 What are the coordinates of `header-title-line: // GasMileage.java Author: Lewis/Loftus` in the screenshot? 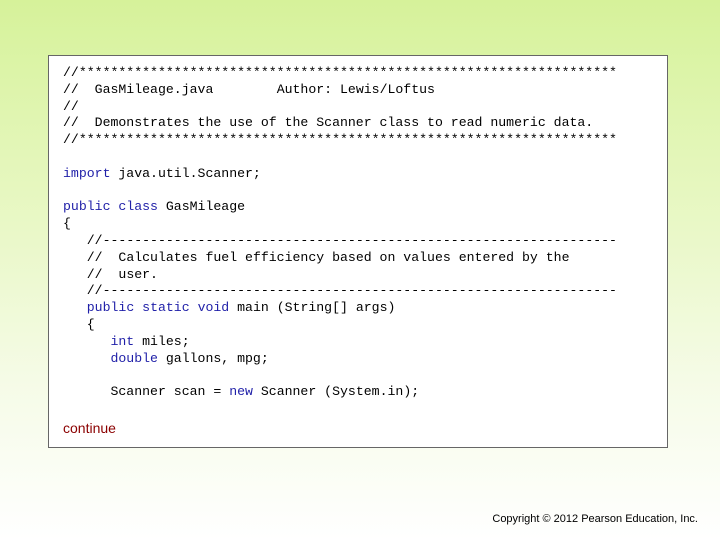 It's located at (340, 90).